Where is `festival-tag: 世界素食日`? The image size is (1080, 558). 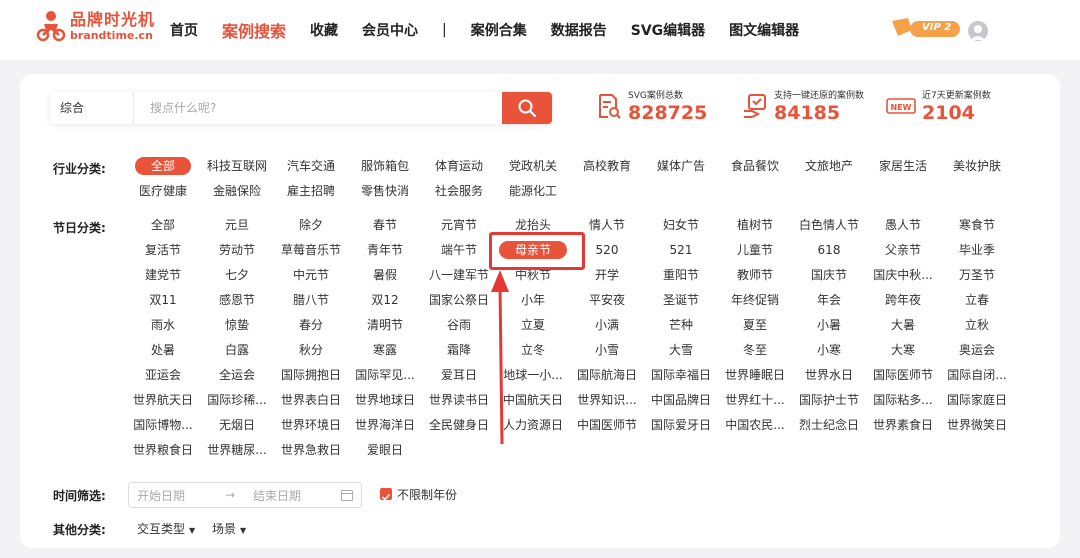
festival-tag: 世界素食日 is located at coordinates (903, 425).